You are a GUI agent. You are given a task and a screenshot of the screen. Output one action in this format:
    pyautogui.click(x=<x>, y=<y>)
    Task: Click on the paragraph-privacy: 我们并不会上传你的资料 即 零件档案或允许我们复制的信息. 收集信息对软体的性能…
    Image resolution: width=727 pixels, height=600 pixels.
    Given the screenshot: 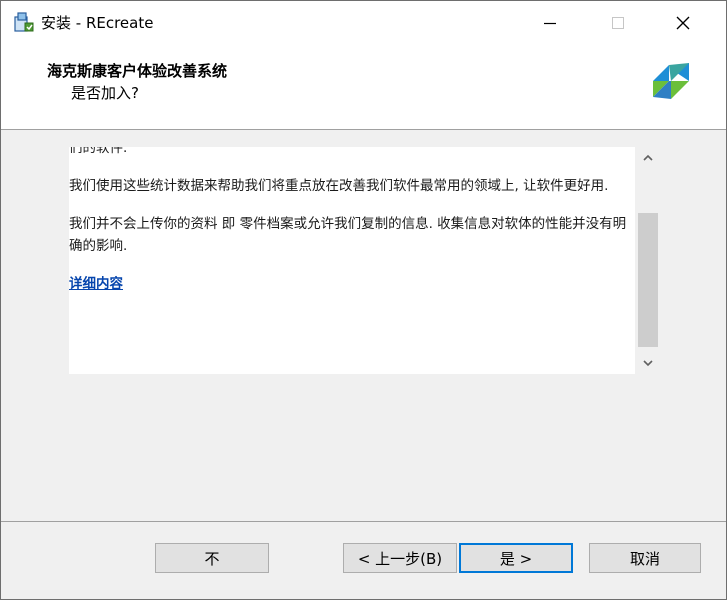 What is the action you would take?
    pyautogui.click(x=348, y=235)
    